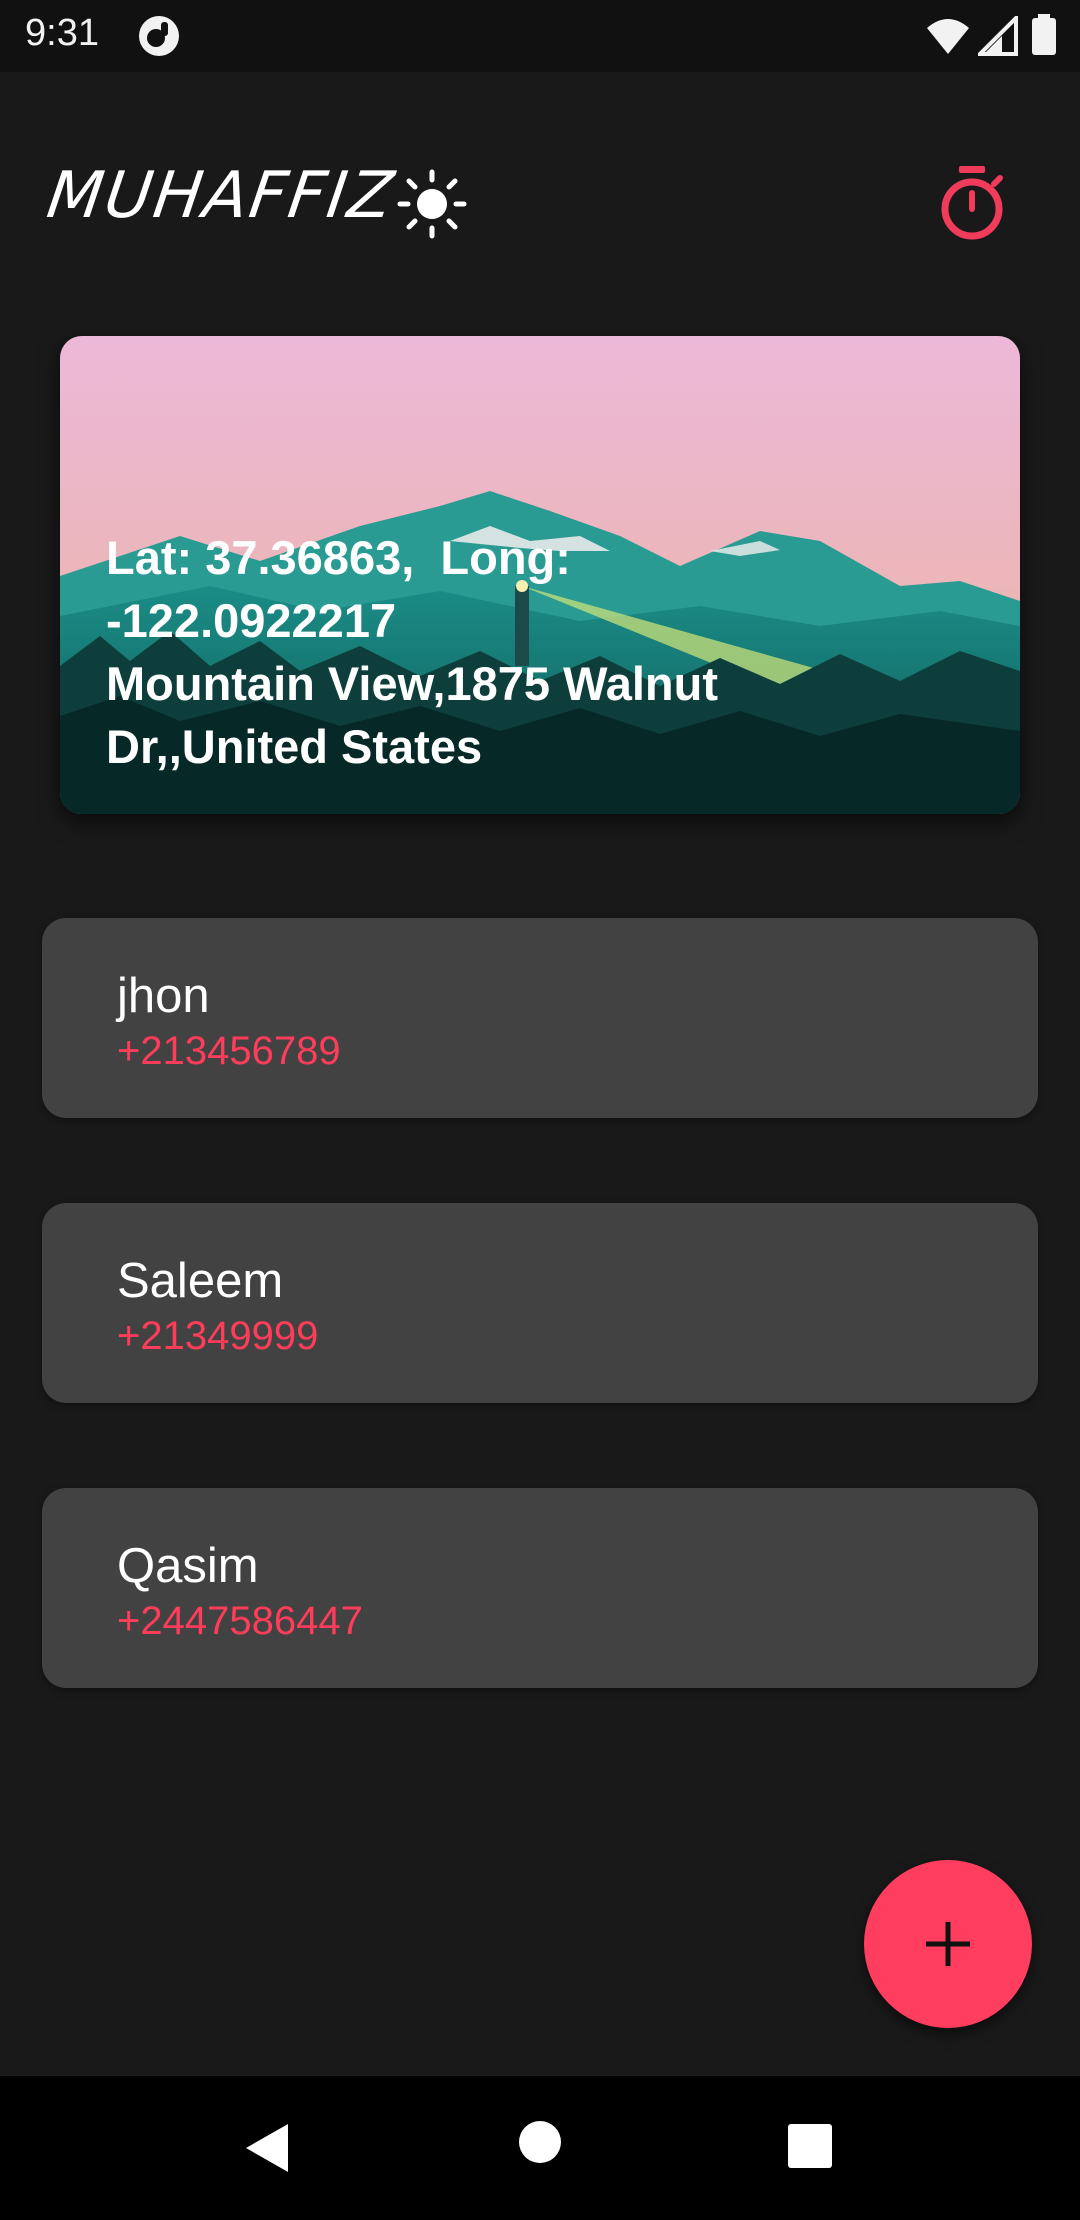 The height and width of the screenshot is (2220, 1080). I want to click on status-bar: 9:31, so click(540, 36).